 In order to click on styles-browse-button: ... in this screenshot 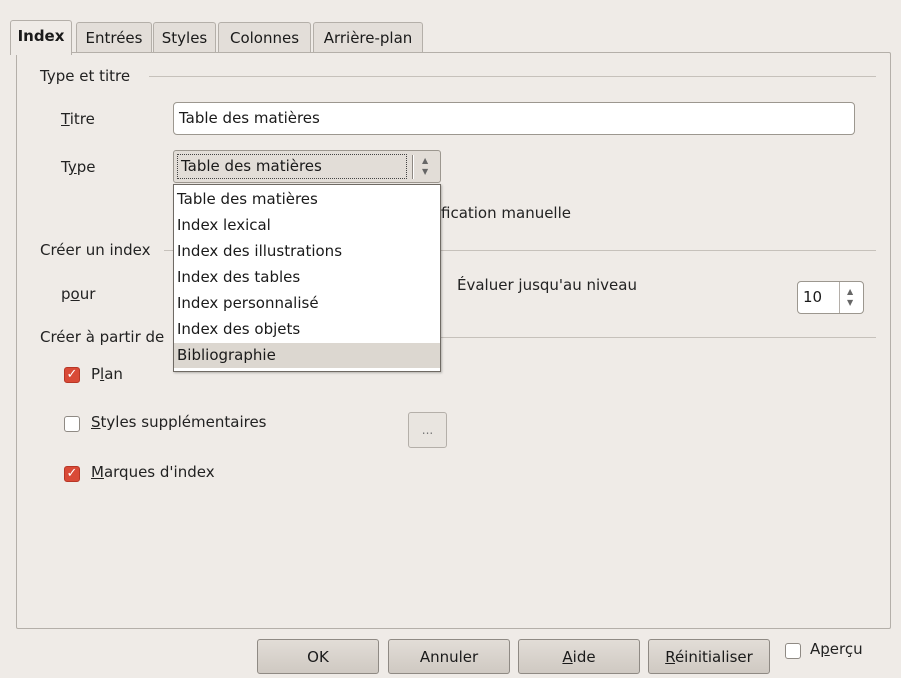, I will do `click(427, 430)`.